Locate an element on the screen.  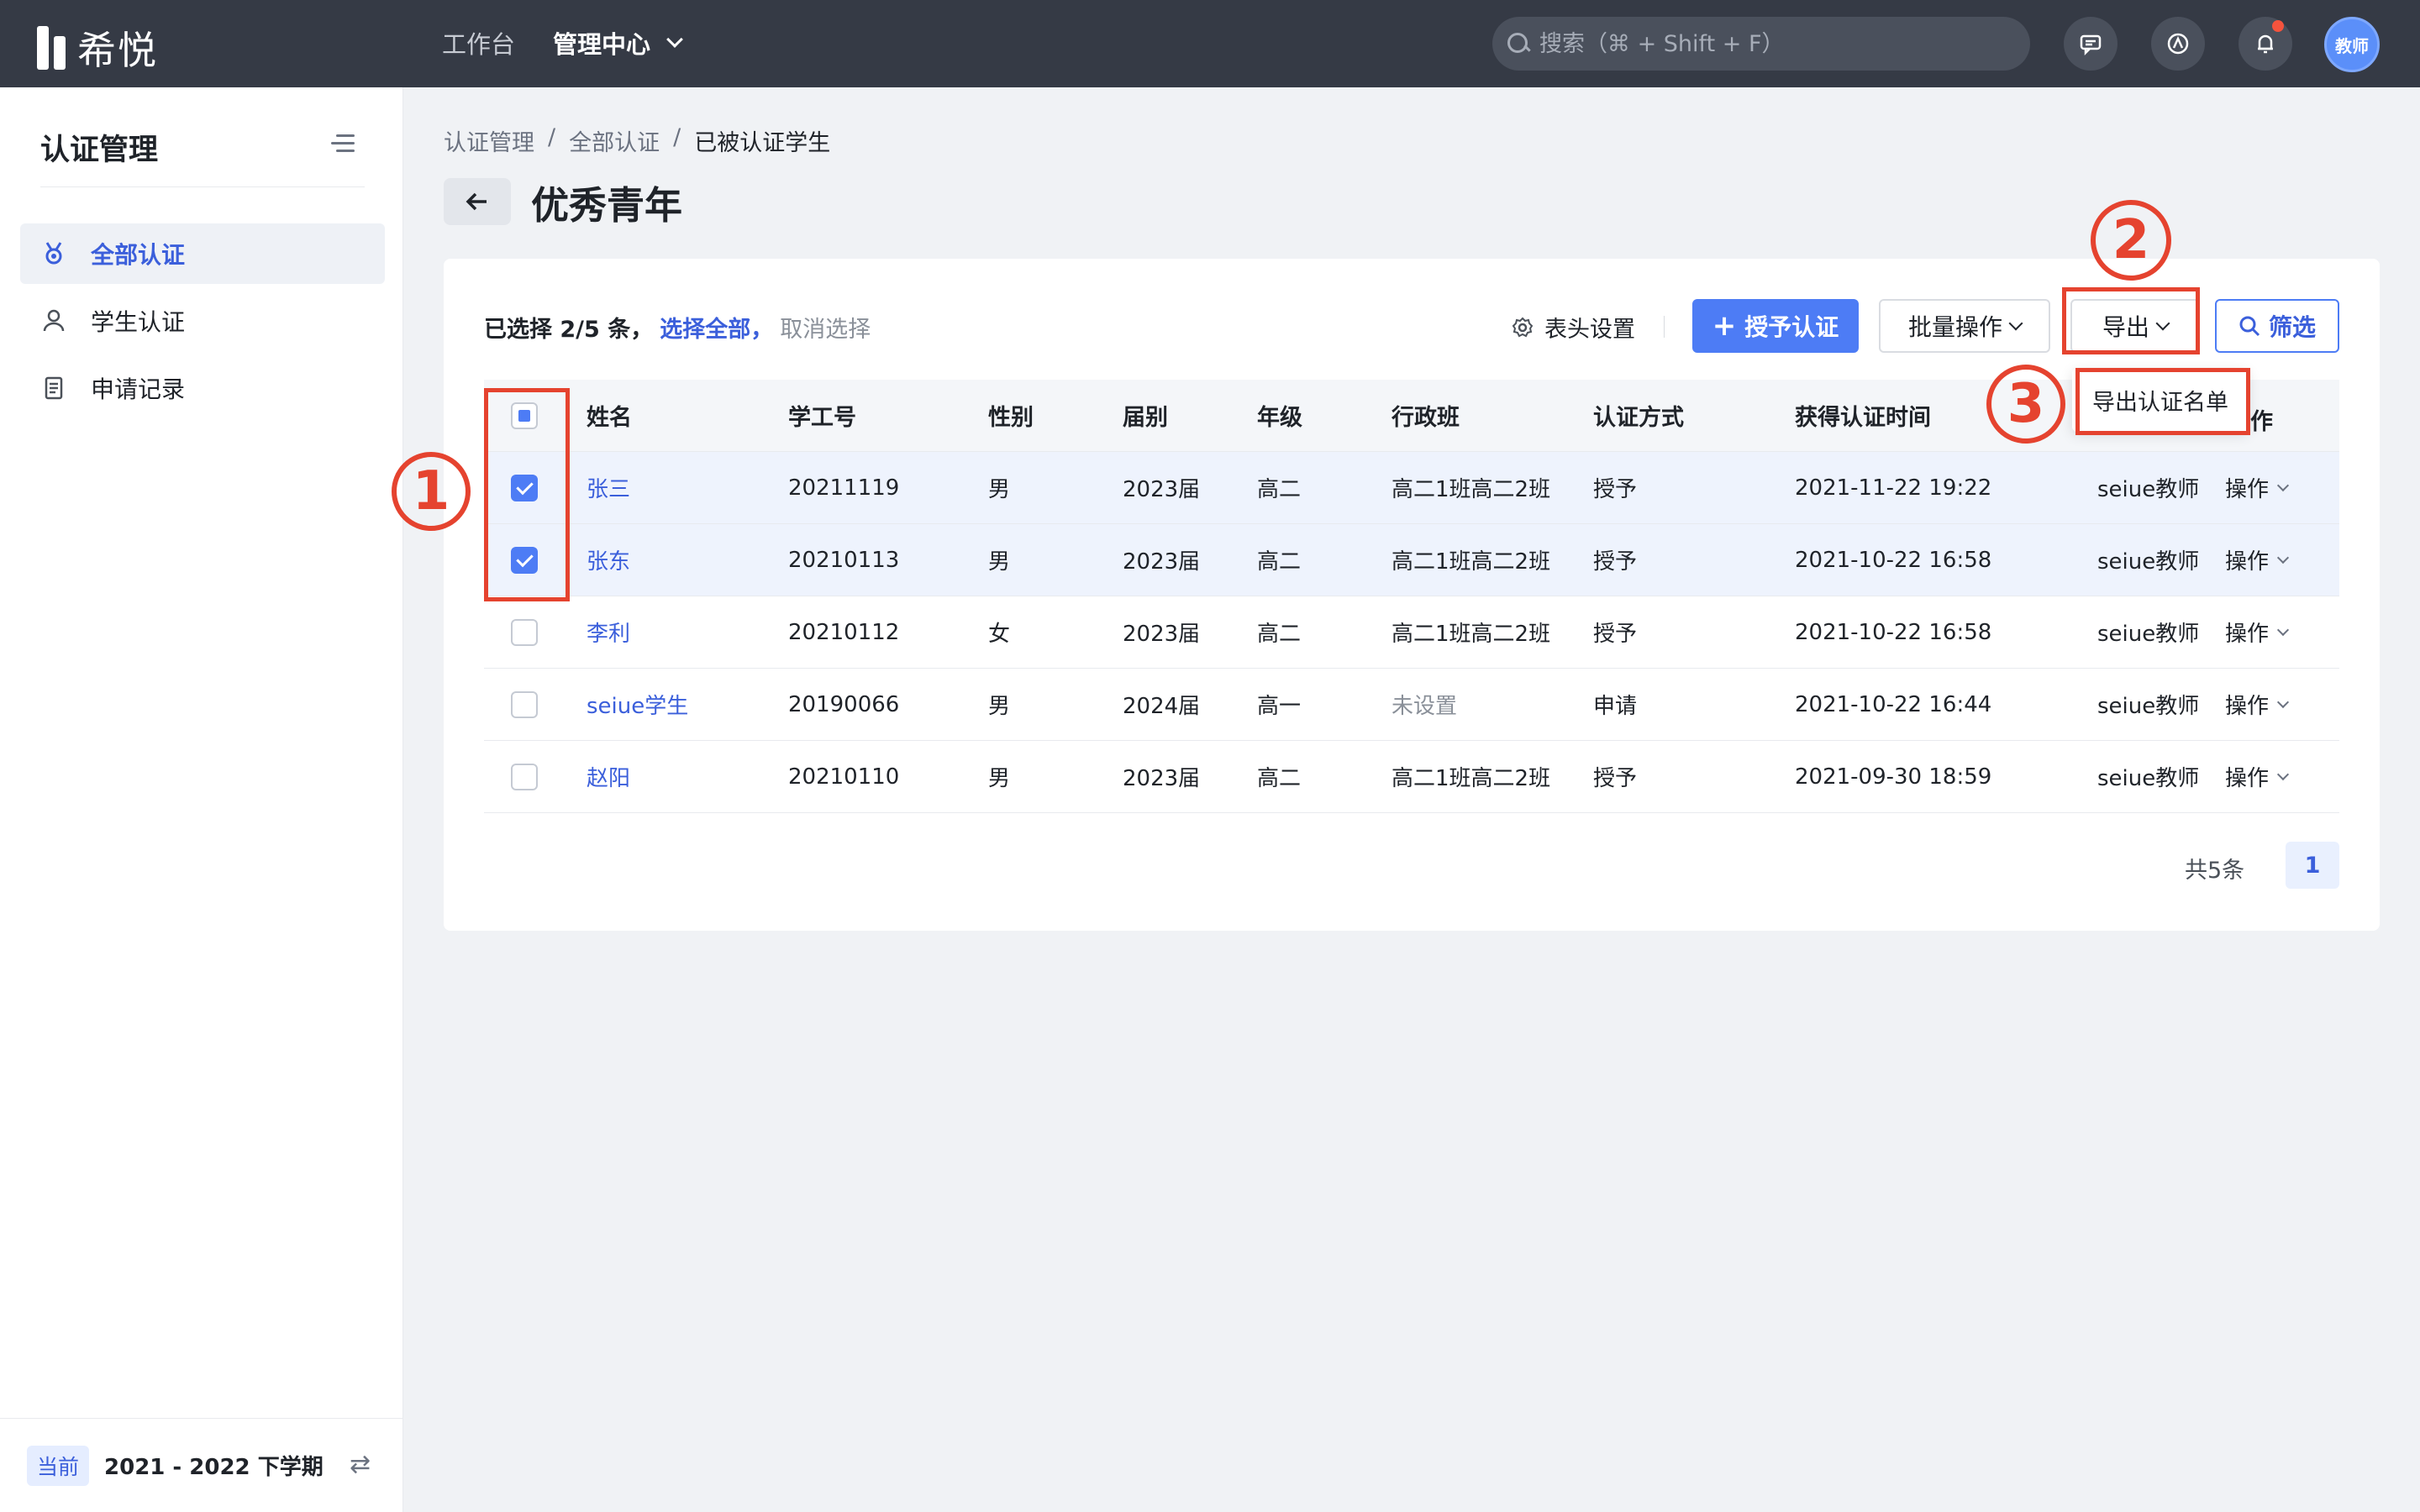
sidebar-title: 认证管理 is located at coordinates (99, 150).